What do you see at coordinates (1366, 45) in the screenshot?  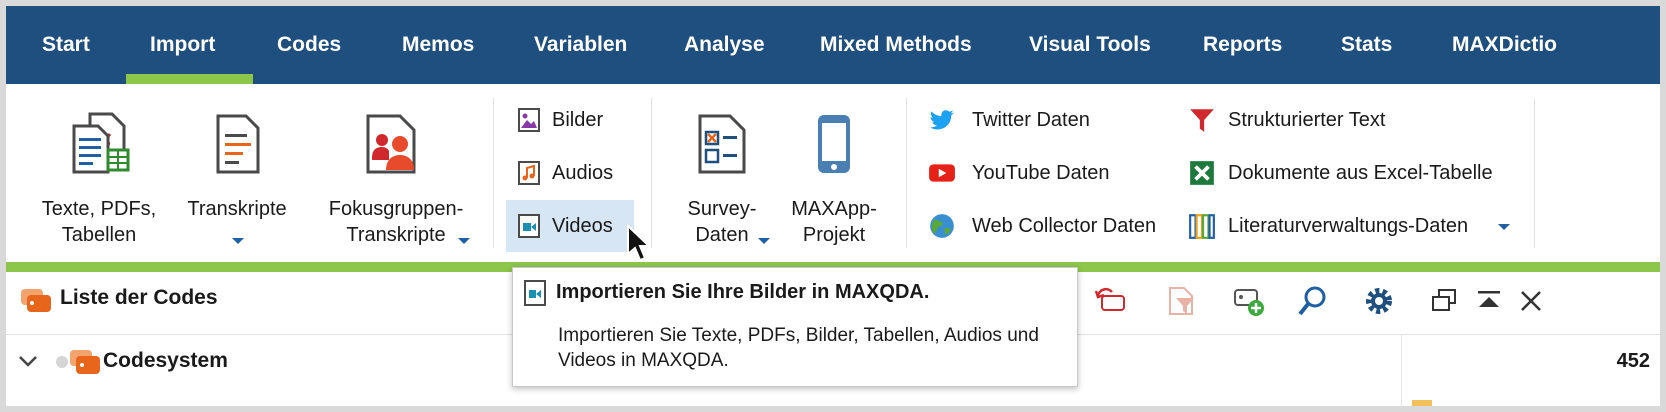 I see `tab-stats: Stats` at bounding box center [1366, 45].